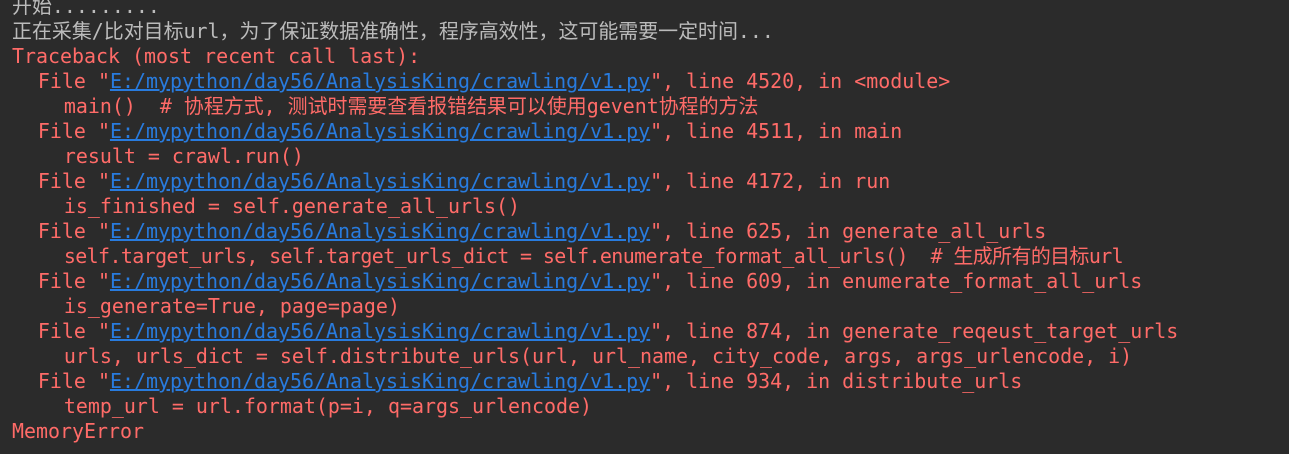  I want to click on error-type: MemoryError, so click(78, 431).